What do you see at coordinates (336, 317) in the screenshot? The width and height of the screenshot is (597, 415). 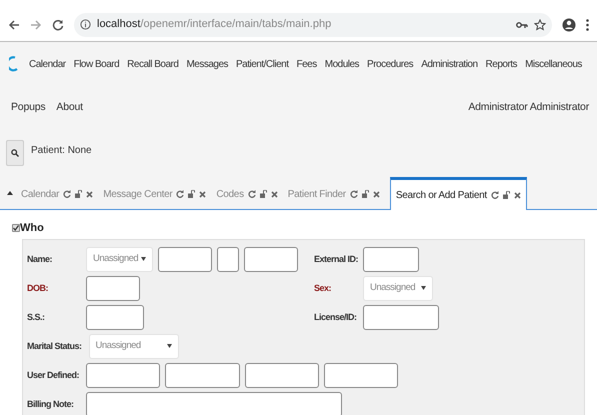 I see `field-label: License/ID:` at bounding box center [336, 317].